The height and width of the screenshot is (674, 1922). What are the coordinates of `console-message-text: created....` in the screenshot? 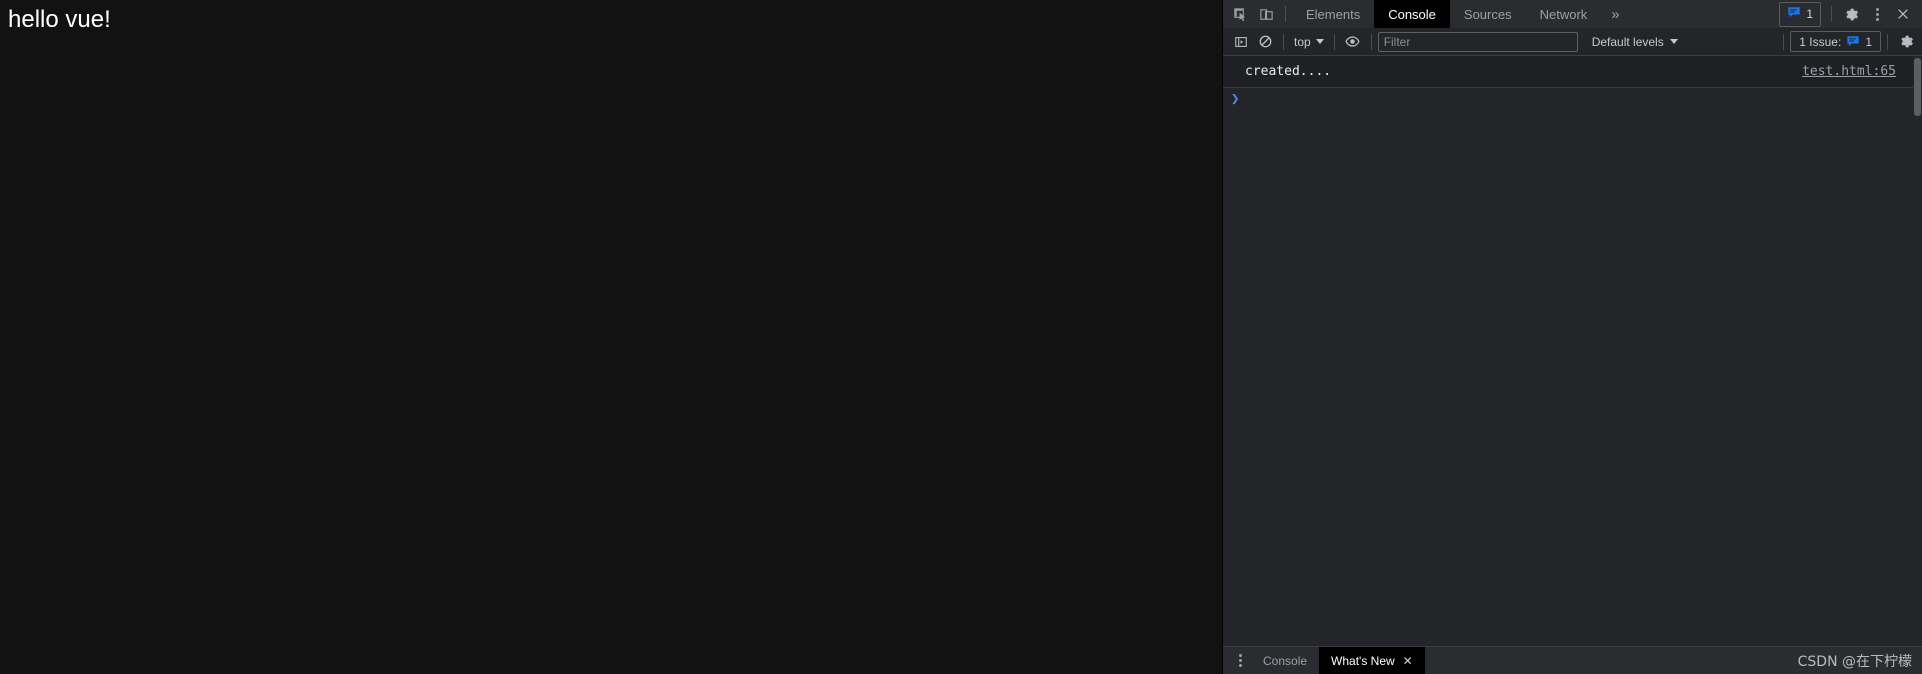 It's located at (1288, 71).